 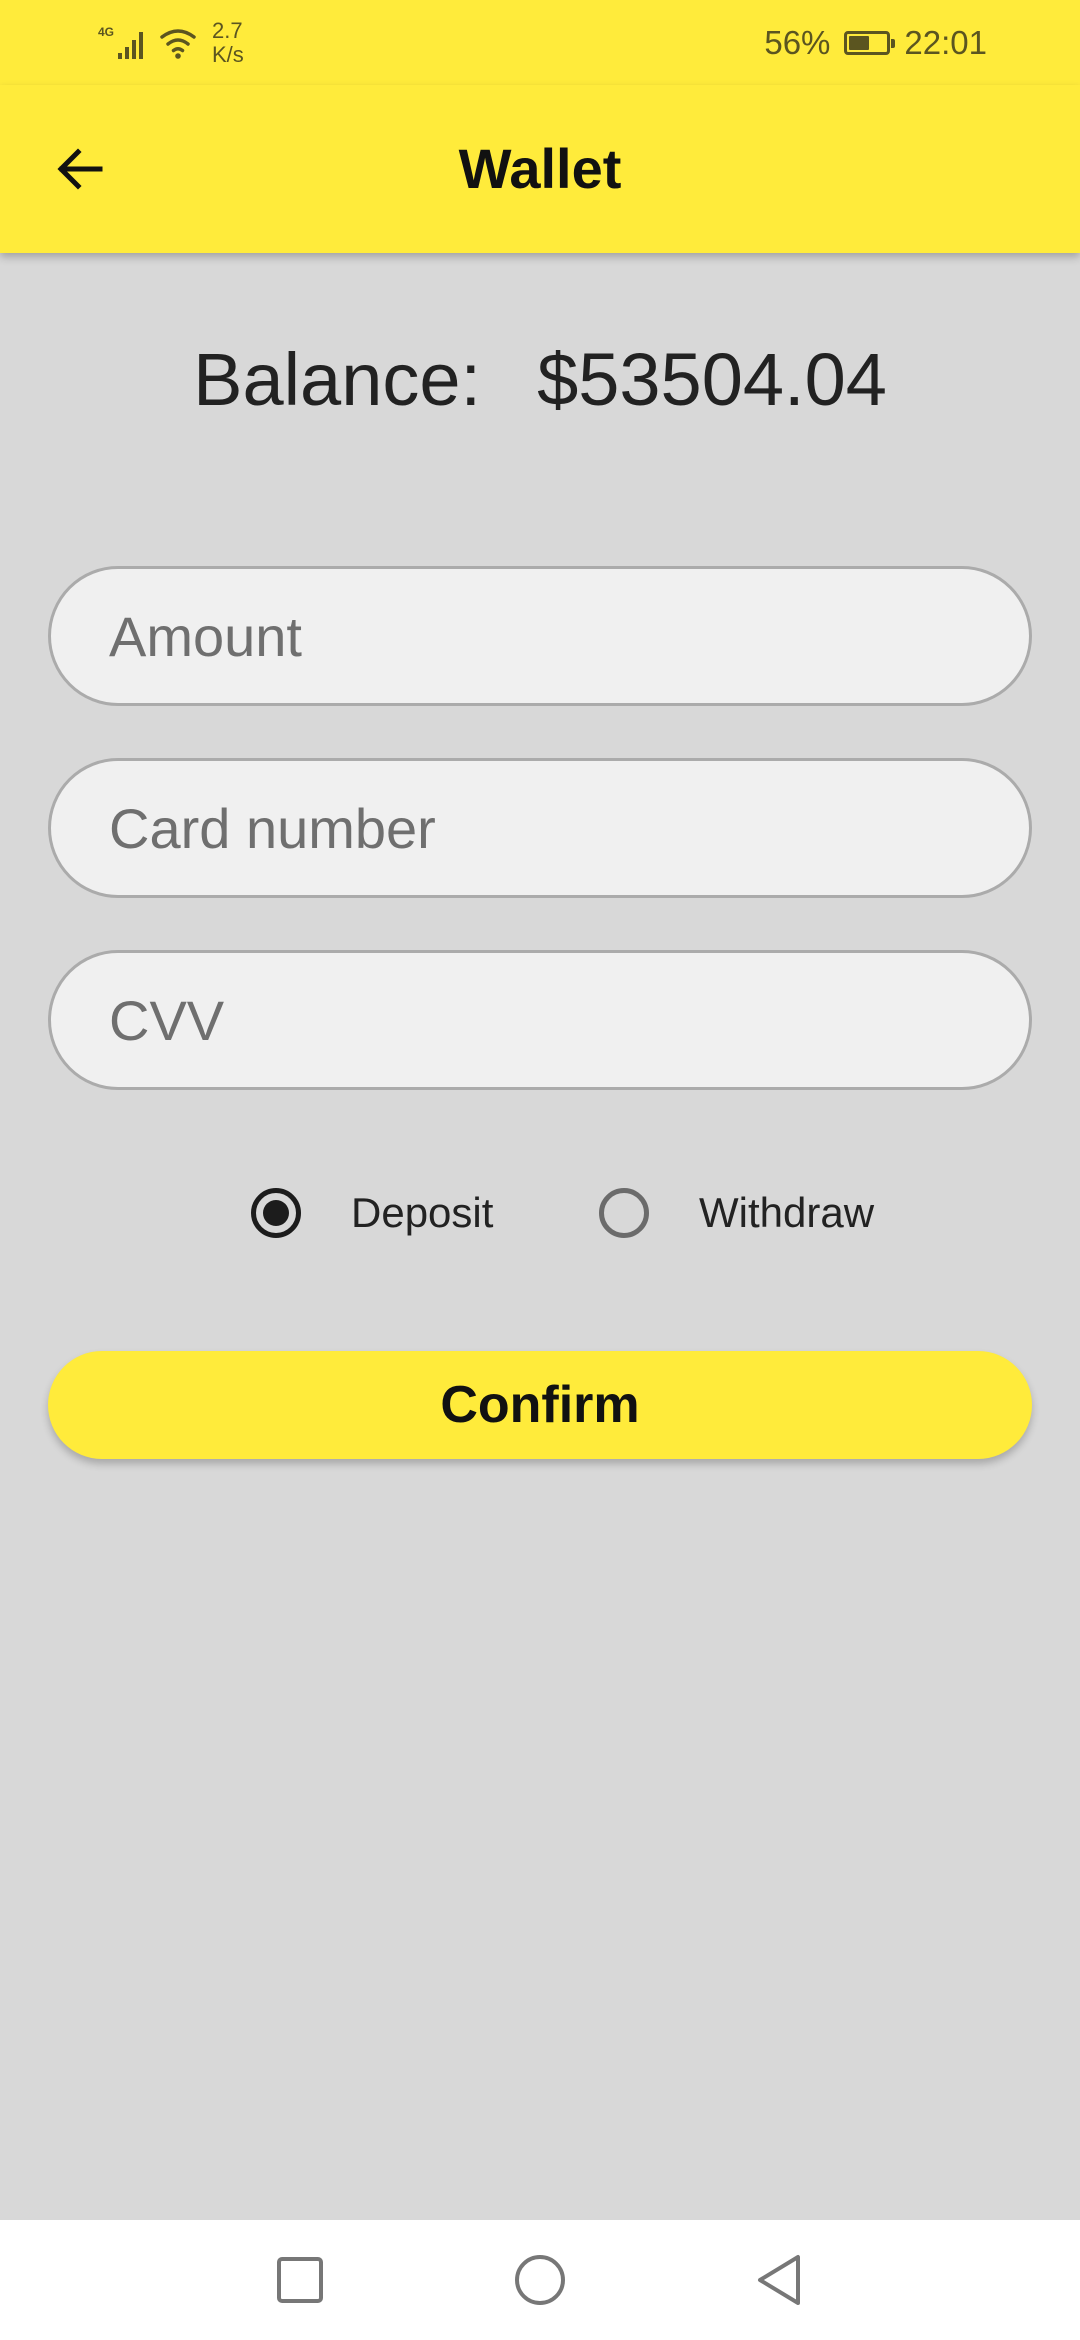 I want to click on status-right: 56% 22:01, so click(x=875, y=43).